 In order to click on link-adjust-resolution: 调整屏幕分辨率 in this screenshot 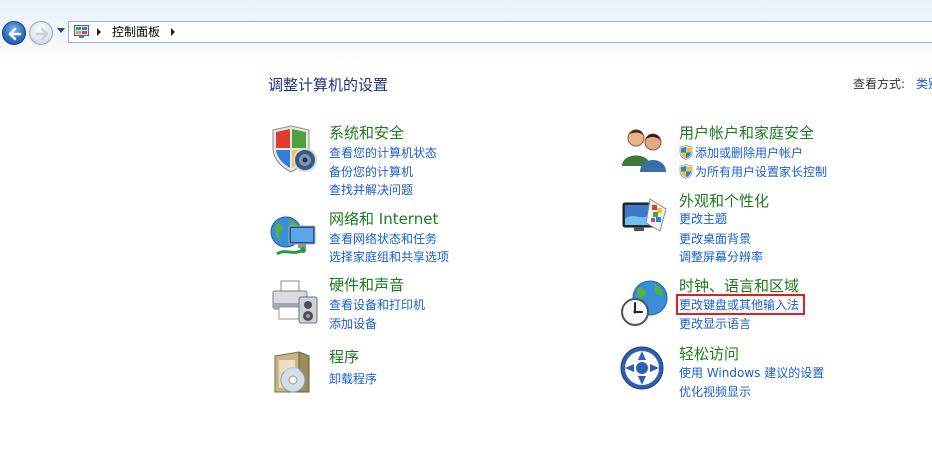, I will do `click(721, 257)`.